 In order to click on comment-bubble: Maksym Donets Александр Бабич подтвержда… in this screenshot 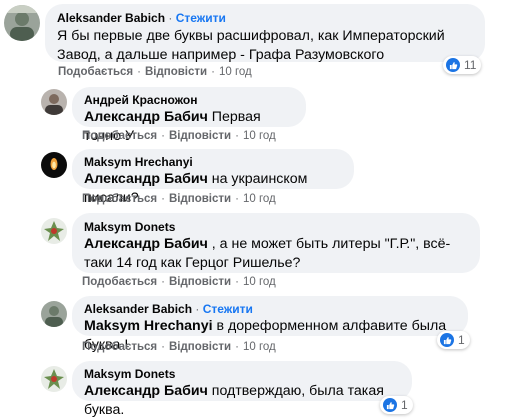, I will do `click(242, 389)`.